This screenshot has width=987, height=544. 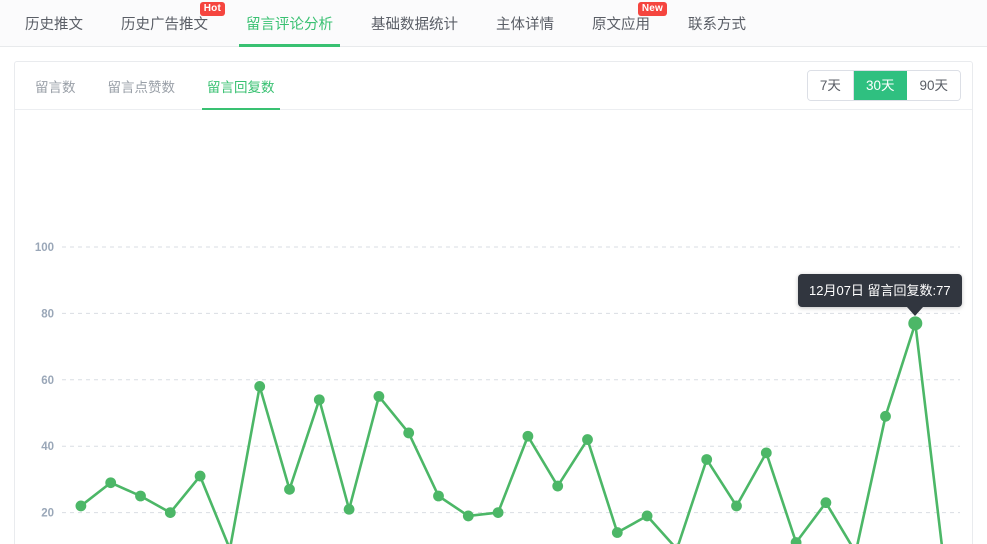 What do you see at coordinates (47, 514) in the screenshot?
I see `y-axis-tick-label: 20` at bounding box center [47, 514].